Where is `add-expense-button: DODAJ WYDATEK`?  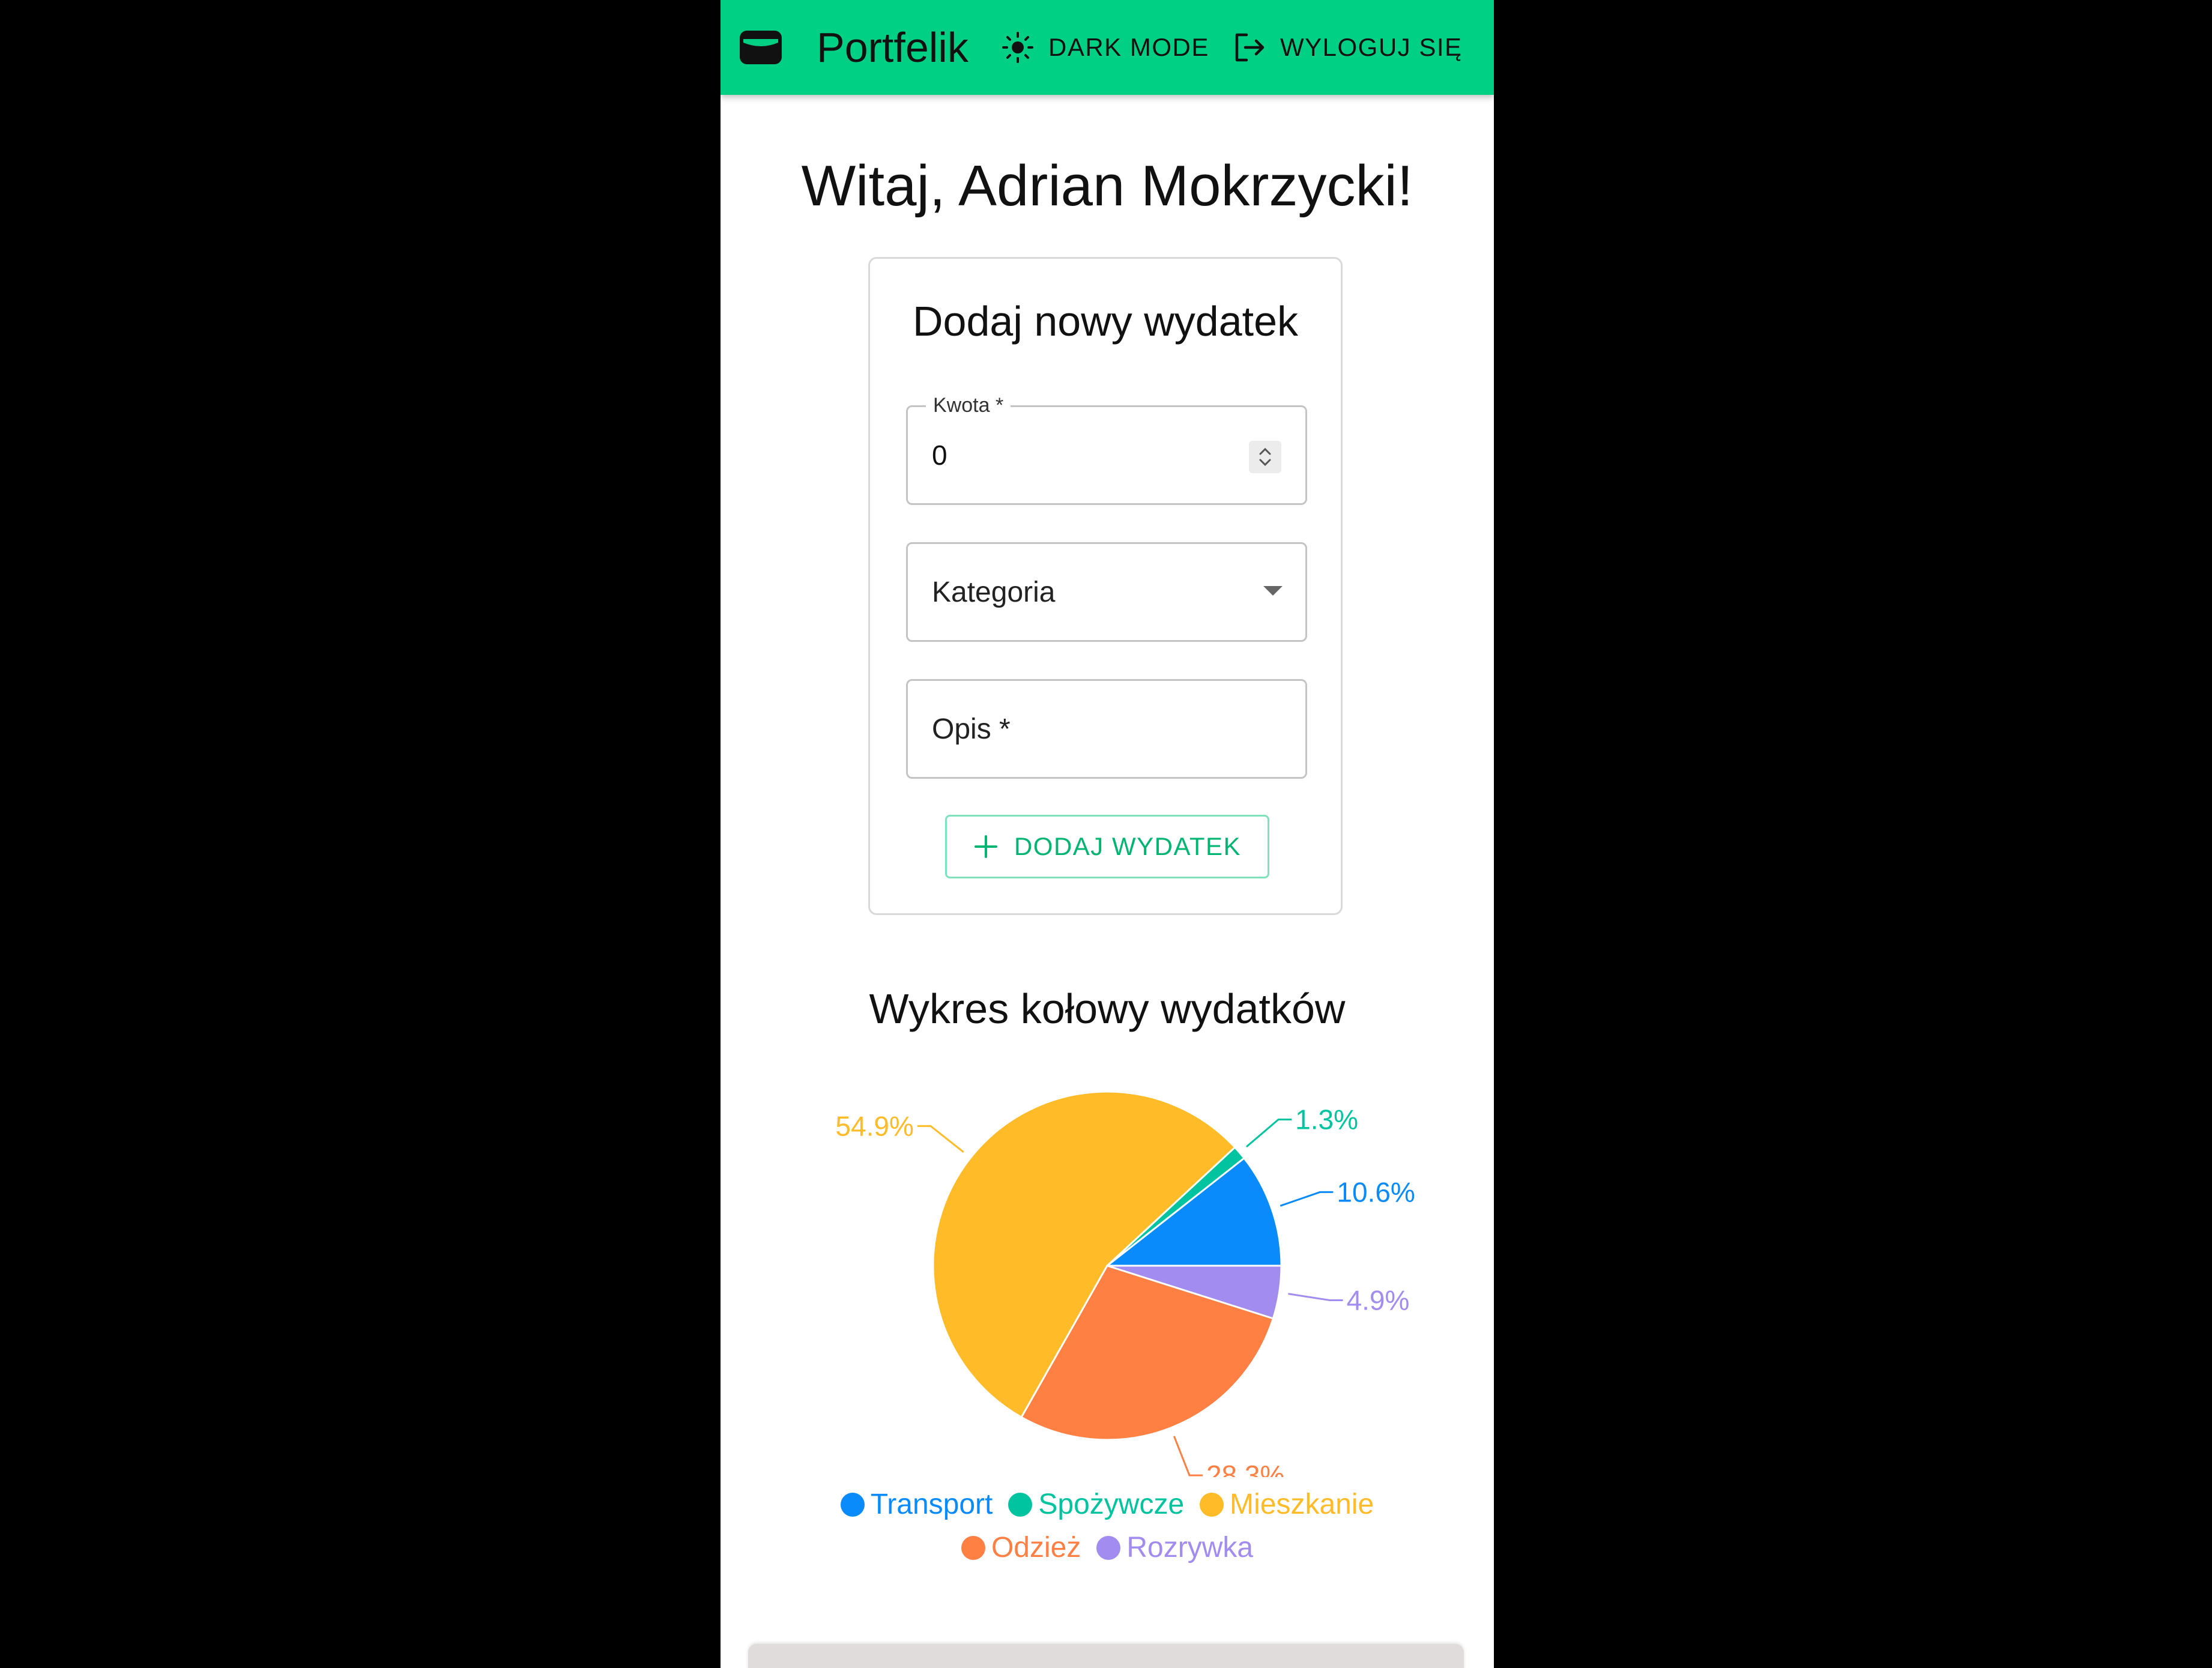
add-expense-button: DODAJ WYDATEK is located at coordinates (1107, 846).